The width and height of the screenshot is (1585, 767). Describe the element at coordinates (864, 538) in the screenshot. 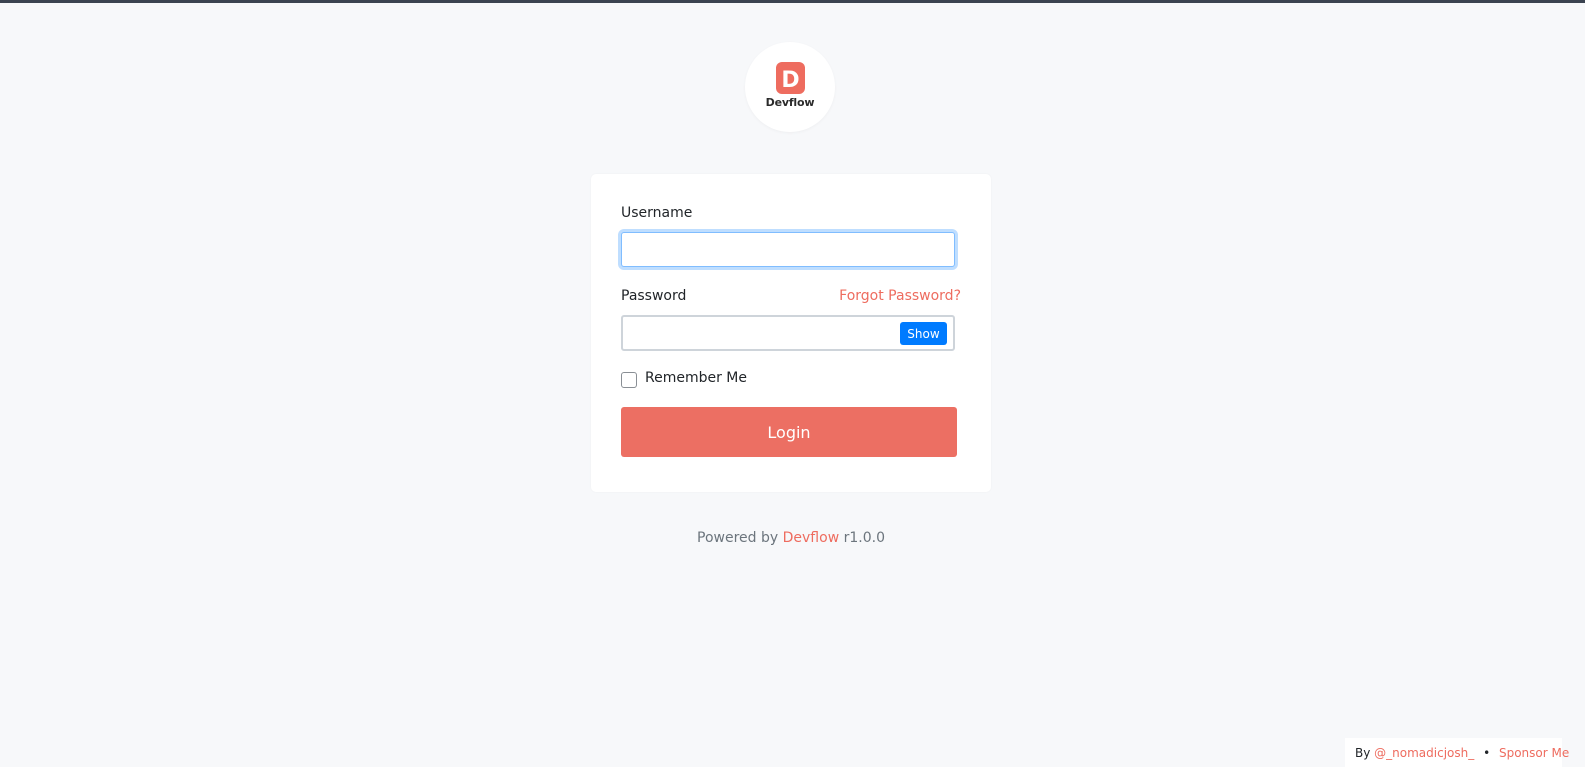

I see `version-text: r1.0.0` at that location.